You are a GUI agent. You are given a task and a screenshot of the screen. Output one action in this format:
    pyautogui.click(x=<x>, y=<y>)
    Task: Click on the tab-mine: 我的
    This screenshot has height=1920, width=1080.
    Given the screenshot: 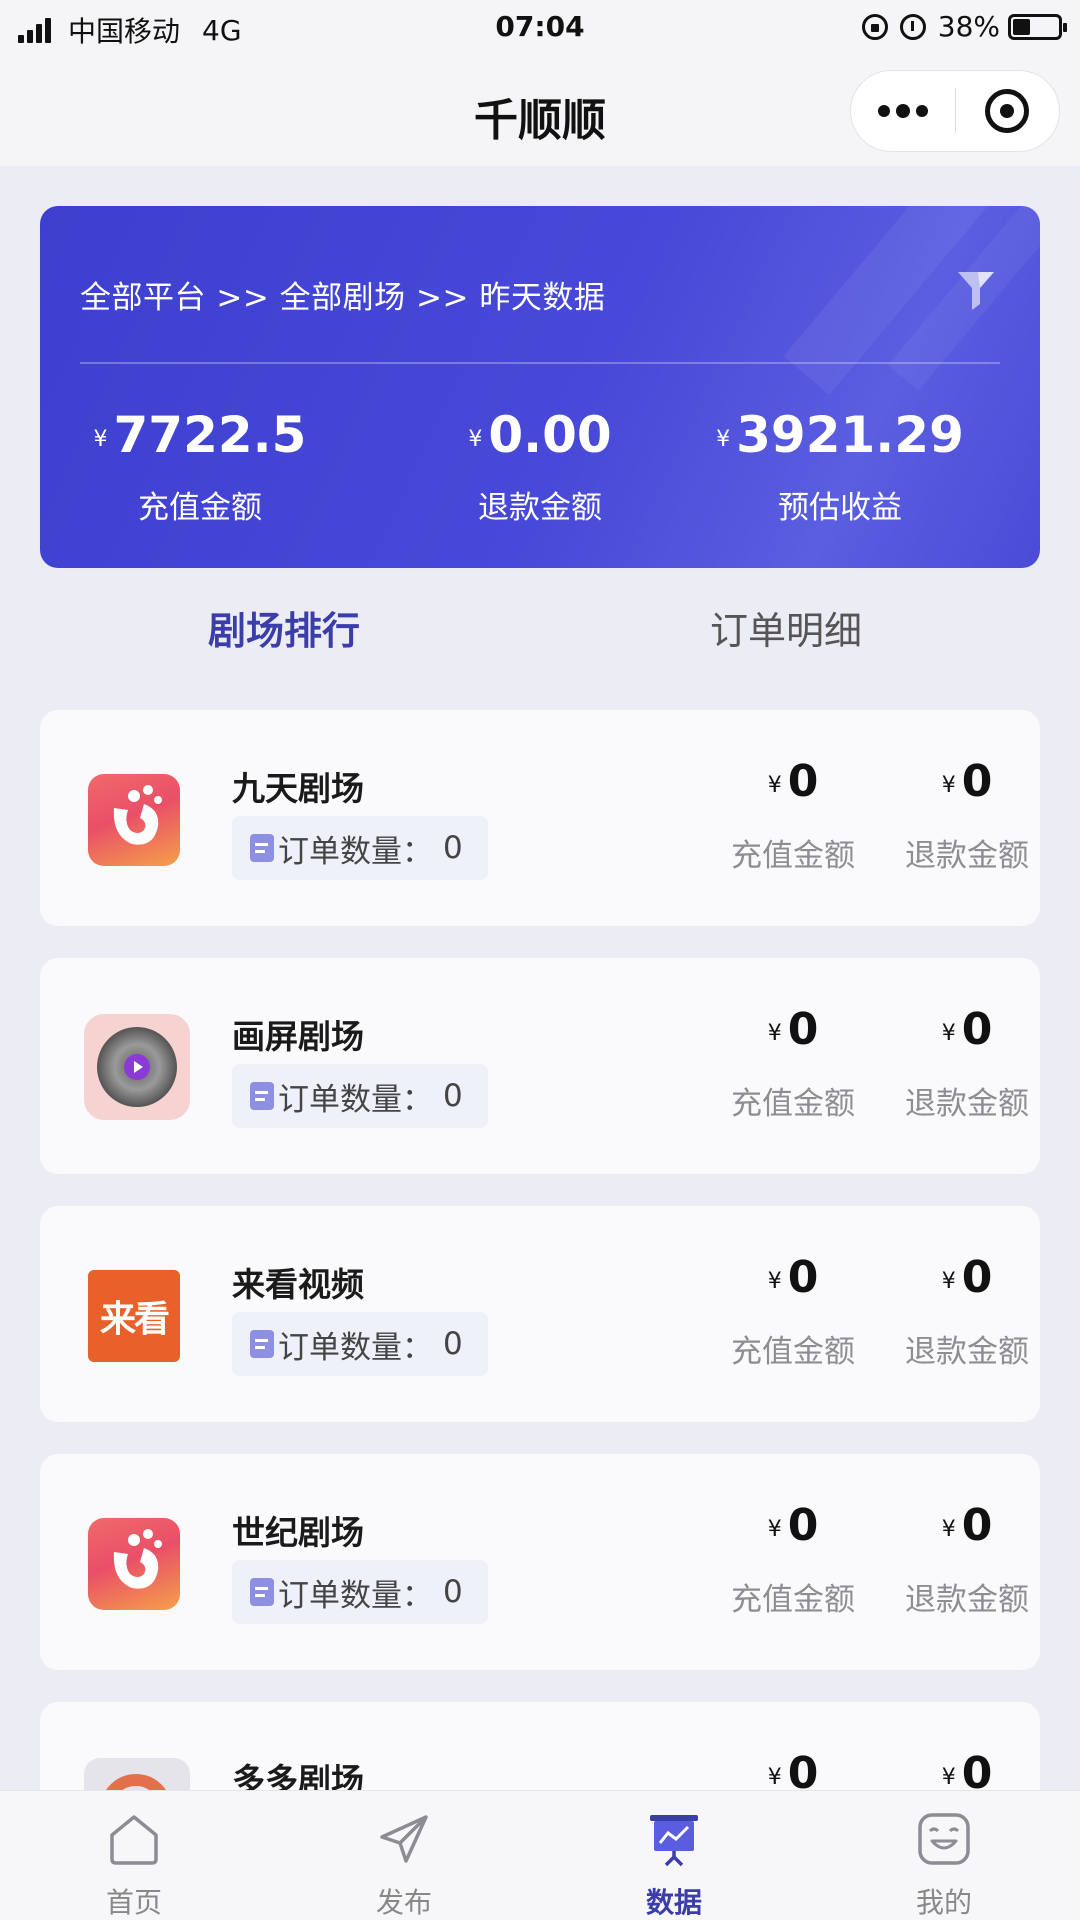 What is the action you would take?
    pyautogui.click(x=944, y=1864)
    